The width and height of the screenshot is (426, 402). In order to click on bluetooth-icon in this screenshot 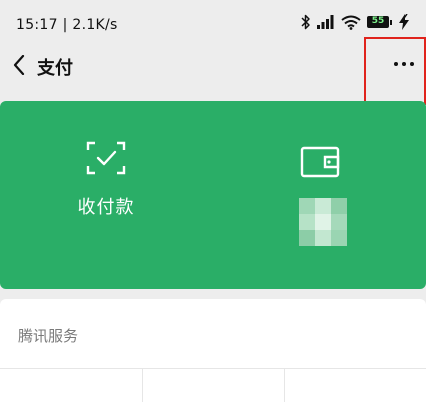, I will do `click(306, 22)`.